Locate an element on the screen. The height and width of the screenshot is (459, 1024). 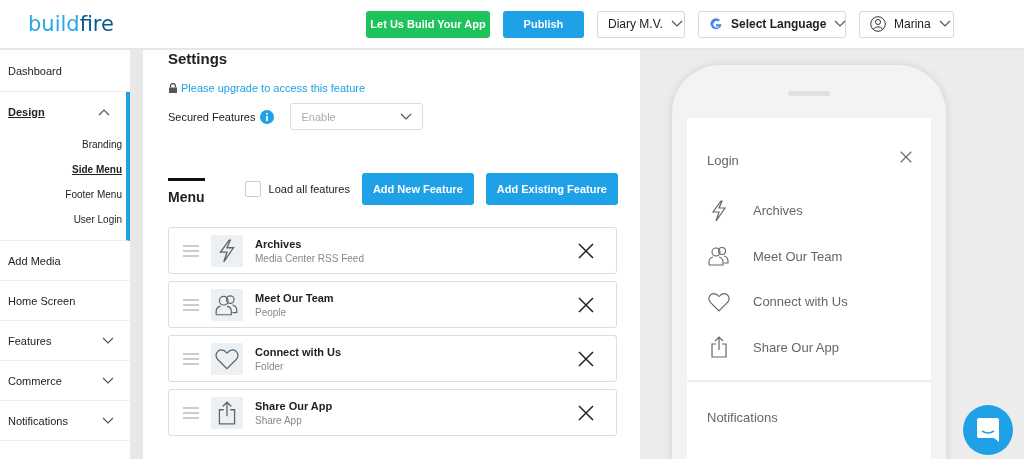
feature-title: Share Our App is located at coordinates (294, 405).